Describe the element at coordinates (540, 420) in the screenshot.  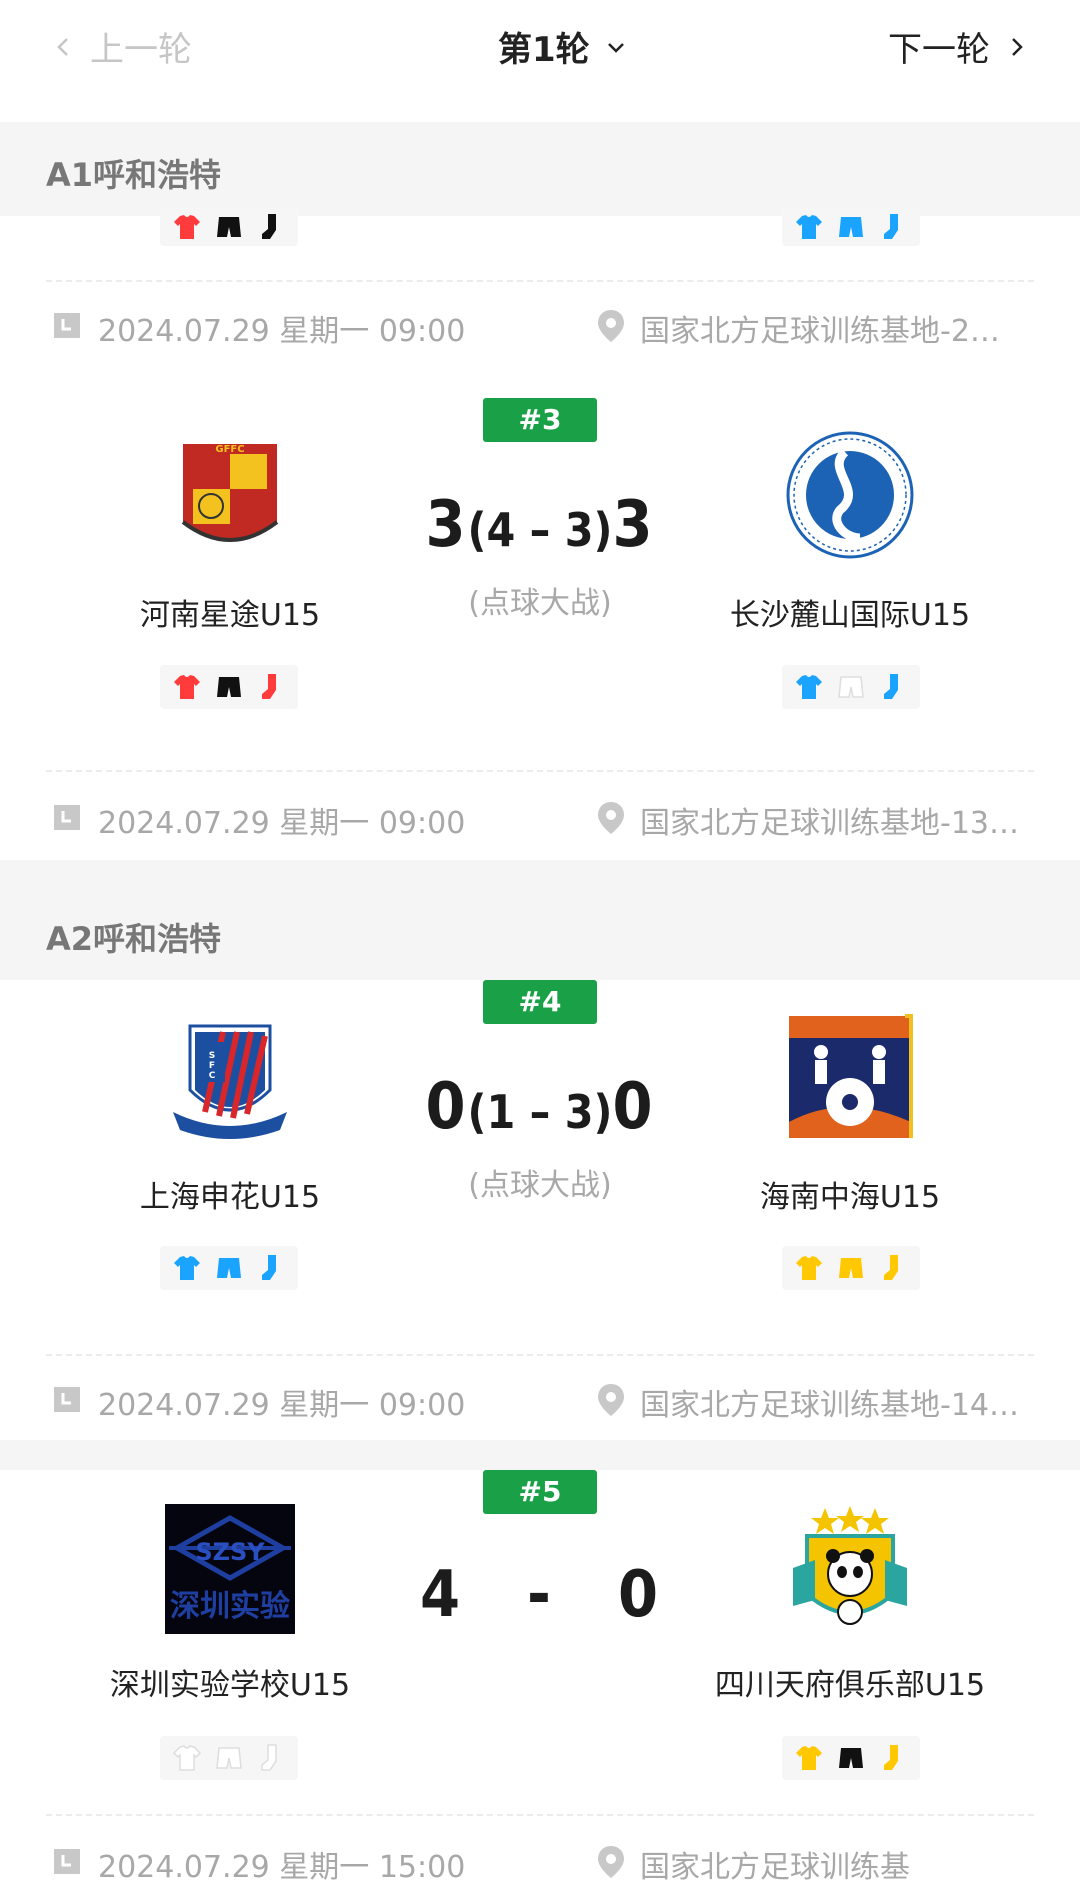
I see `match-number-badge: #3` at that location.